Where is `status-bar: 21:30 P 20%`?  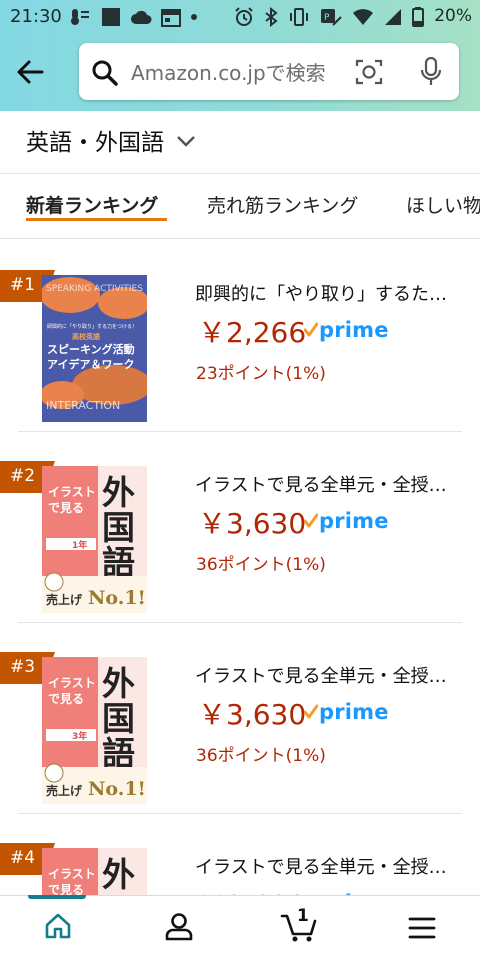 status-bar: 21:30 P 20% is located at coordinates (240, 17).